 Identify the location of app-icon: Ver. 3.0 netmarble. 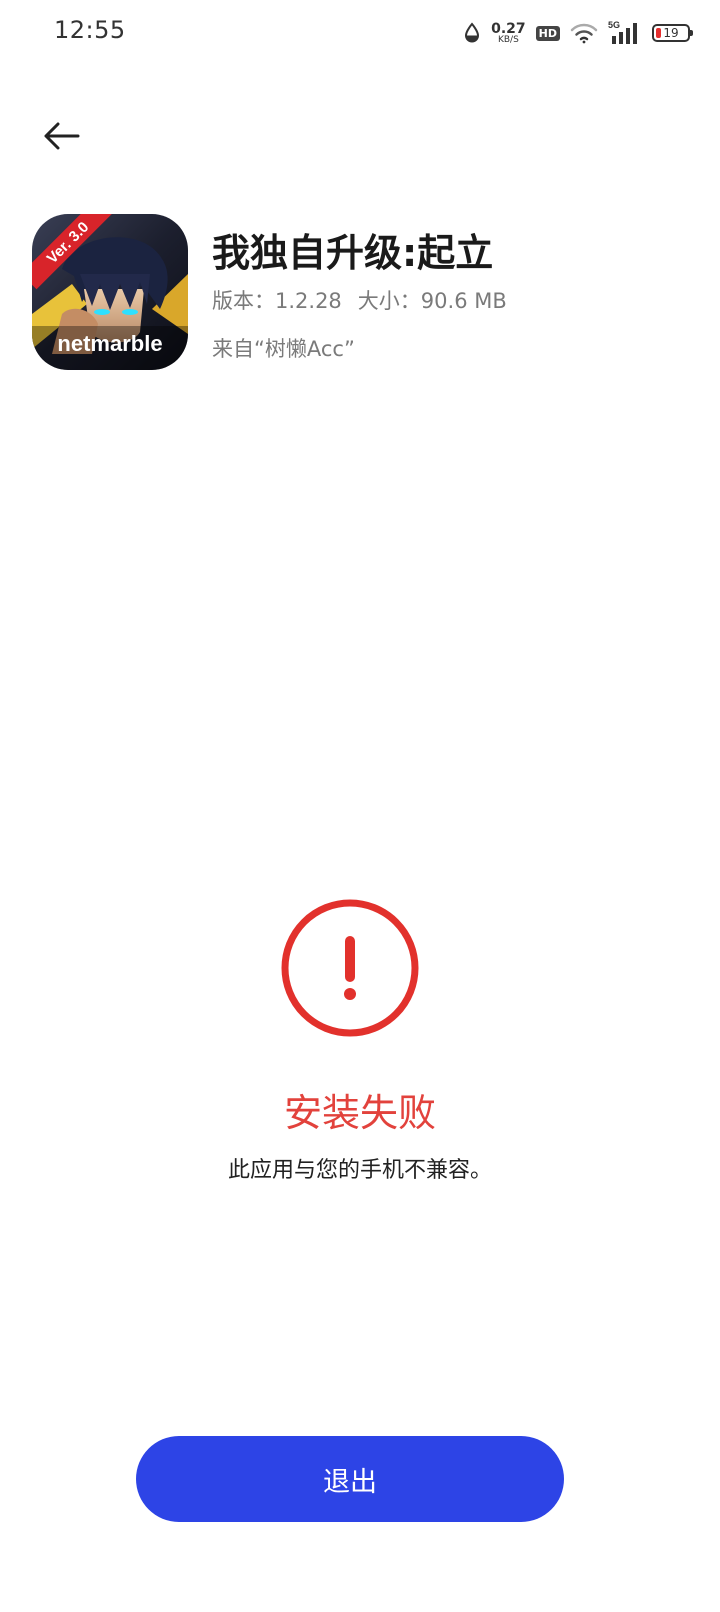
(110, 292).